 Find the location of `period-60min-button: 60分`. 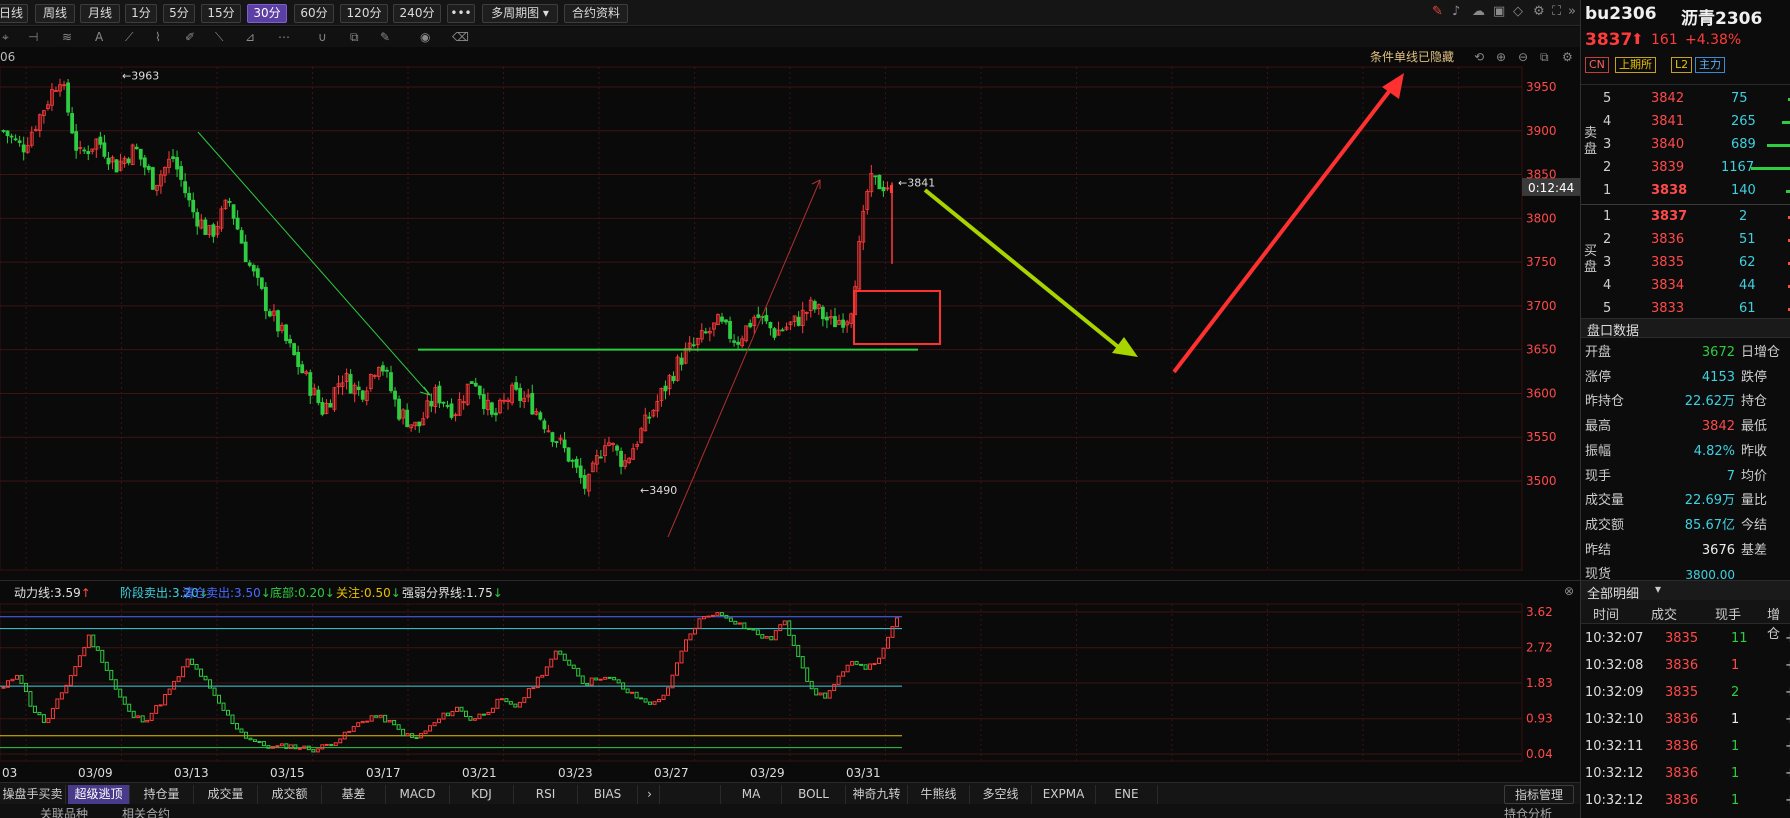

period-60min-button: 60分 is located at coordinates (314, 13).